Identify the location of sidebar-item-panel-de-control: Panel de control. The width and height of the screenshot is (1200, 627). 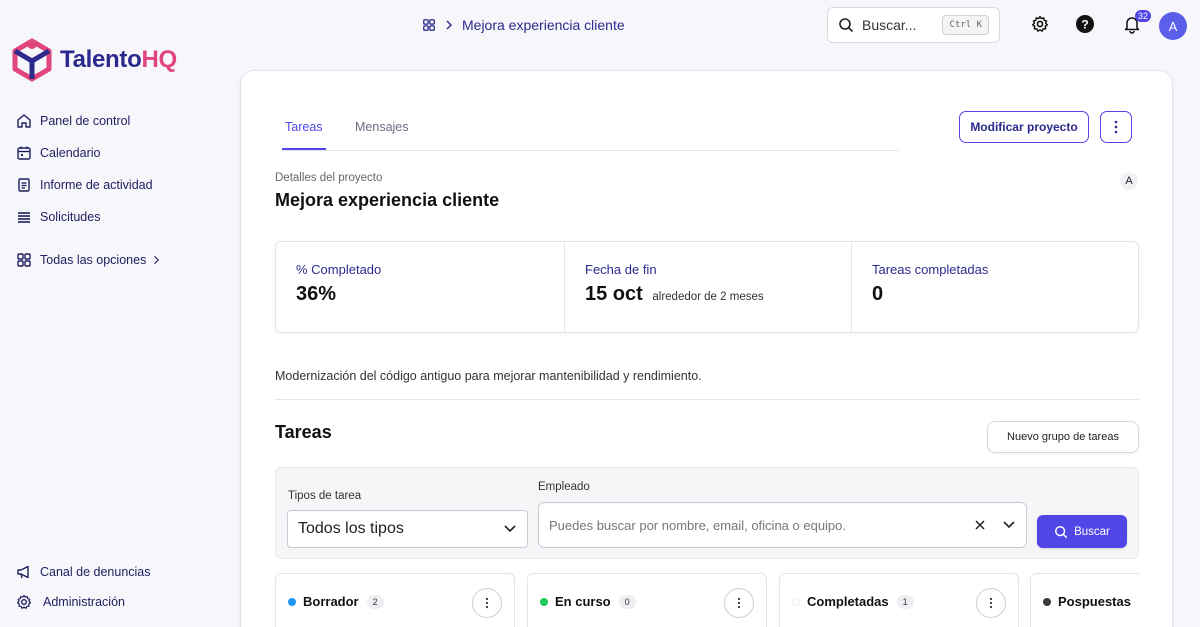
(93, 121).